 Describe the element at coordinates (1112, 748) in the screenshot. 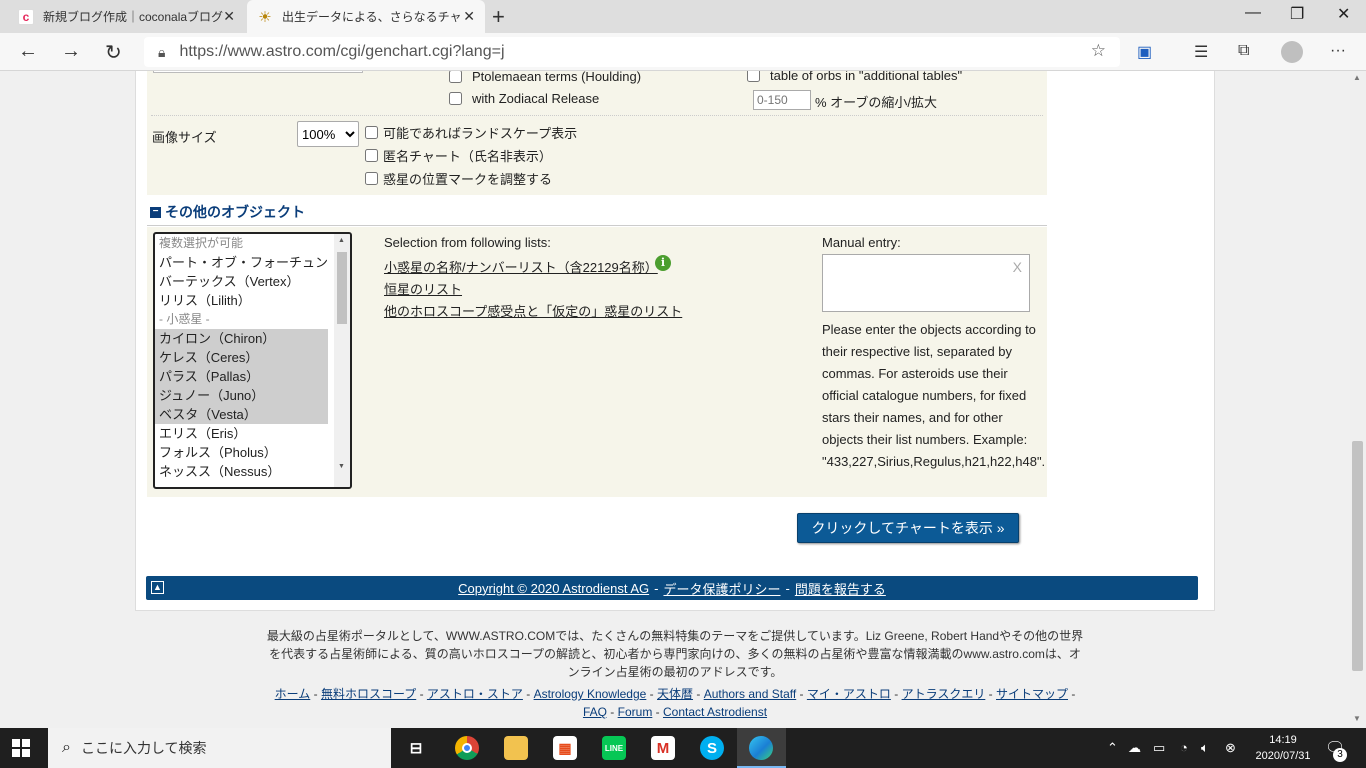

I see `show-hidden-icons-icon: ⌃` at that location.